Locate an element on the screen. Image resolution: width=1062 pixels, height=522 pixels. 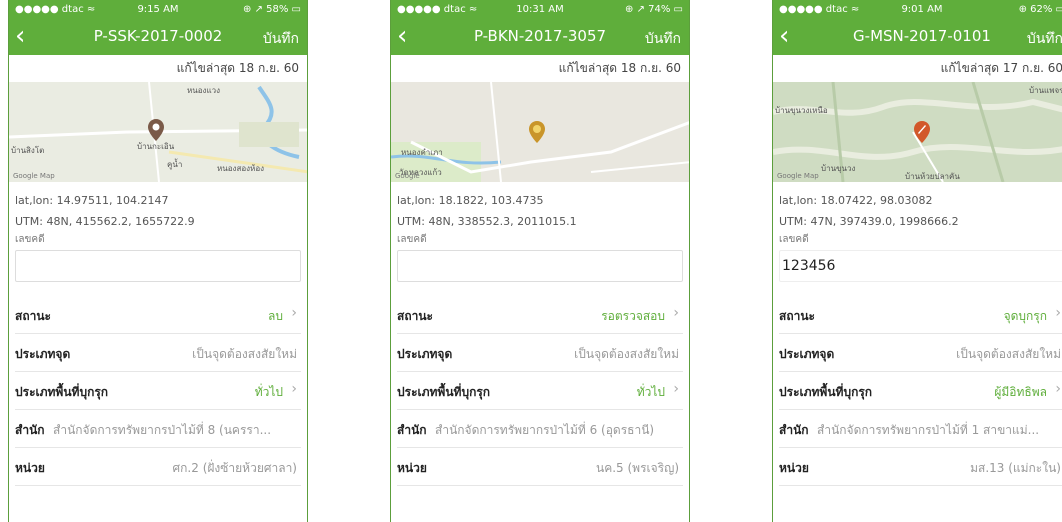
navbar: ‹ P-BKN-2017-3057 บันทึก is located at coordinates (540, 37).